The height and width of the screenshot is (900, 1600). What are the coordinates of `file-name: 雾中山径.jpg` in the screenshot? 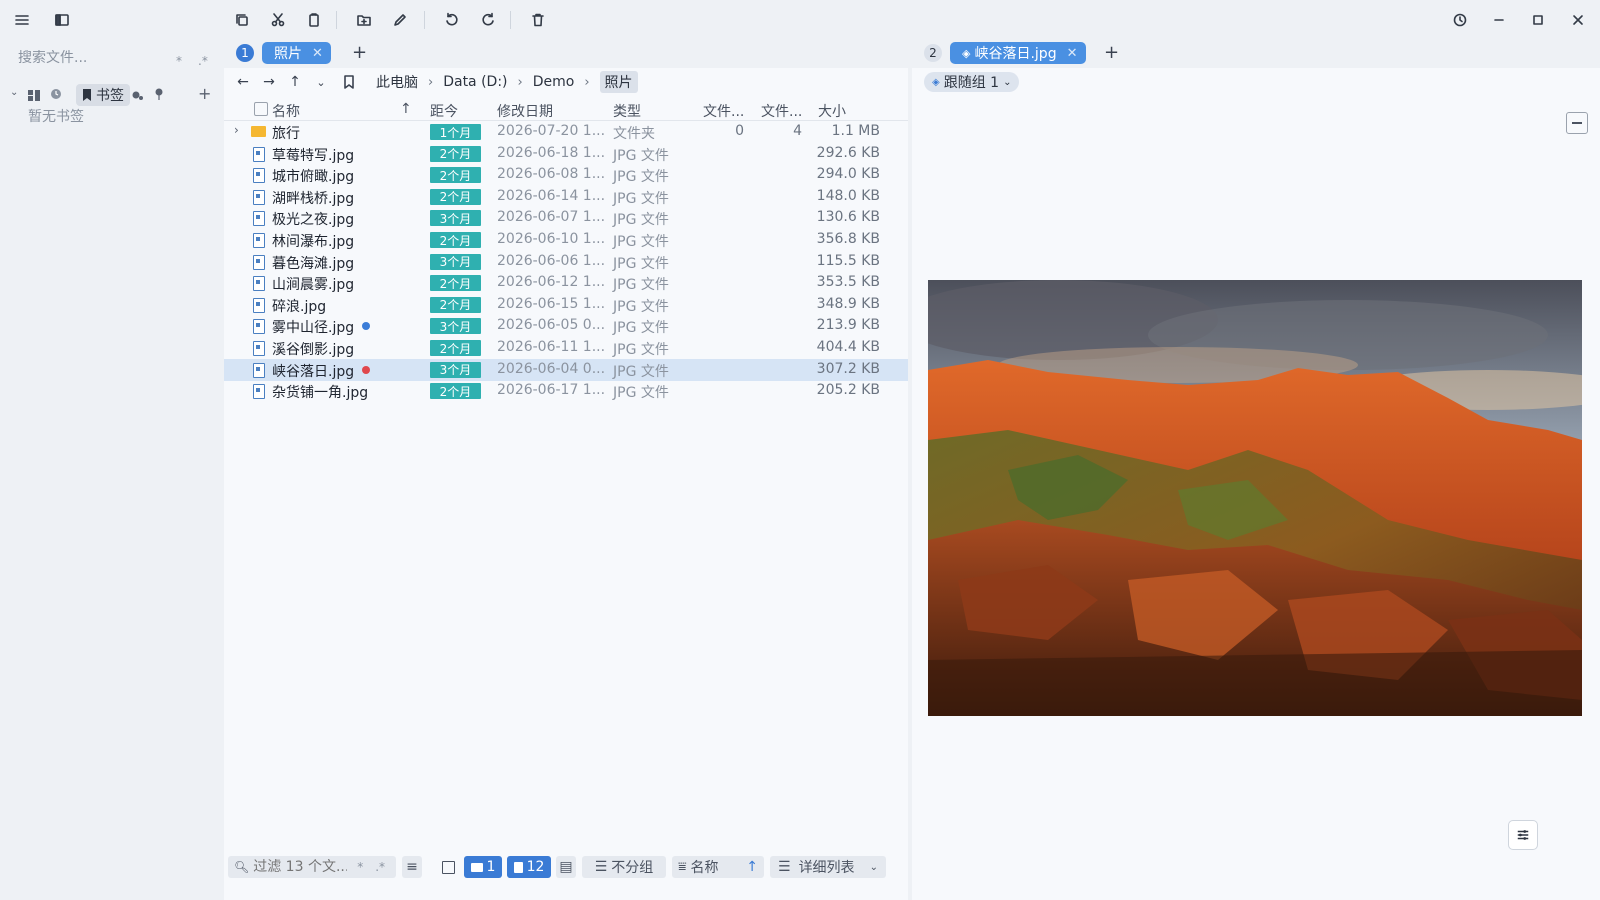 It's located at (313, 328).